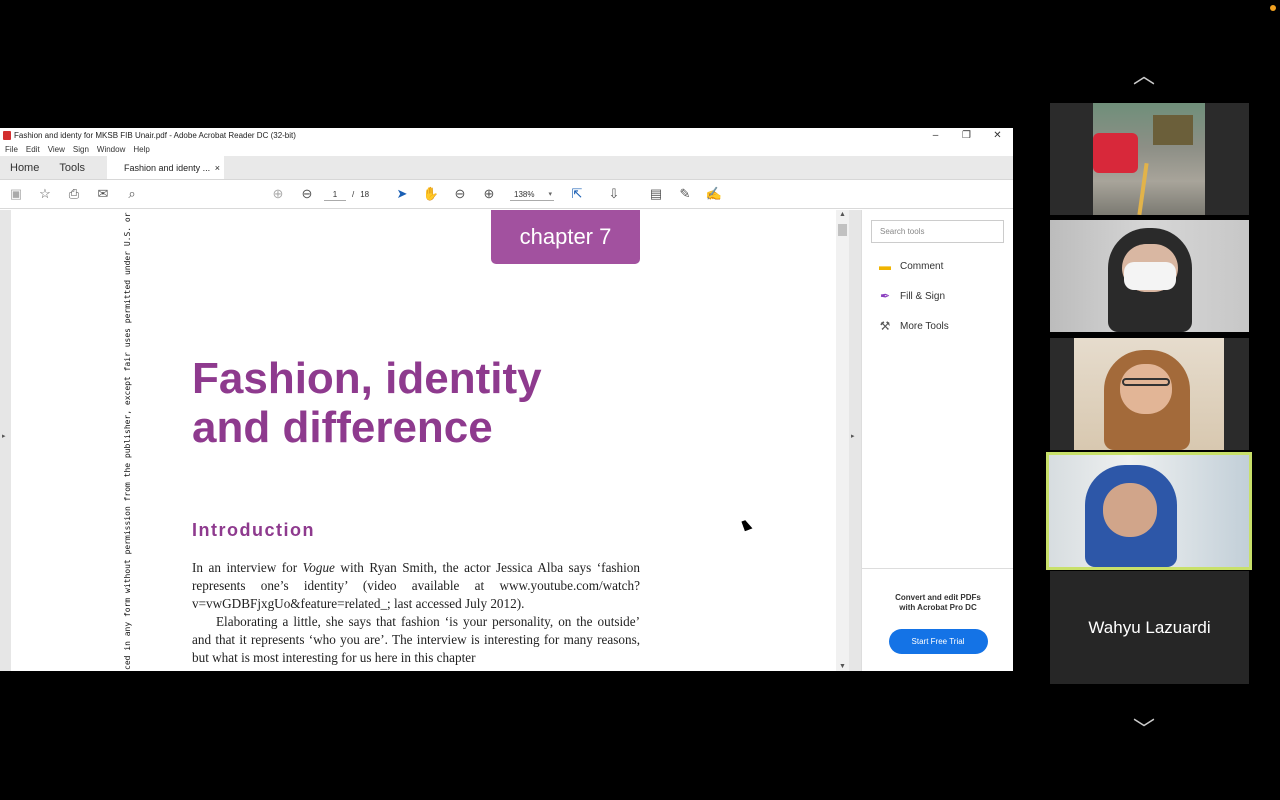  Describe the element at coordinates (565, 237) in the screenshot. I see `chapter-label: chapter 7` at that location.